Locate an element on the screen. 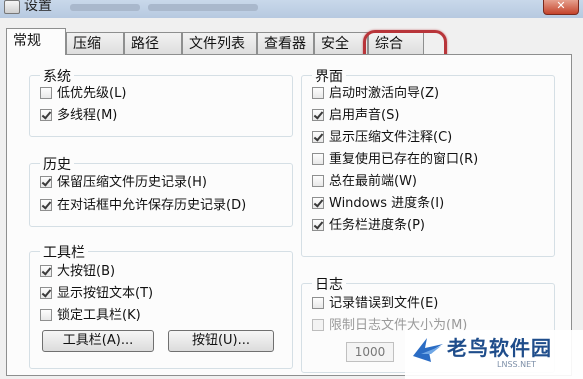 Image resolution: width=583 pixels, height=379 pixels. option-label: 显示压缩文件注释(C) is located at coordinates (391, 137).